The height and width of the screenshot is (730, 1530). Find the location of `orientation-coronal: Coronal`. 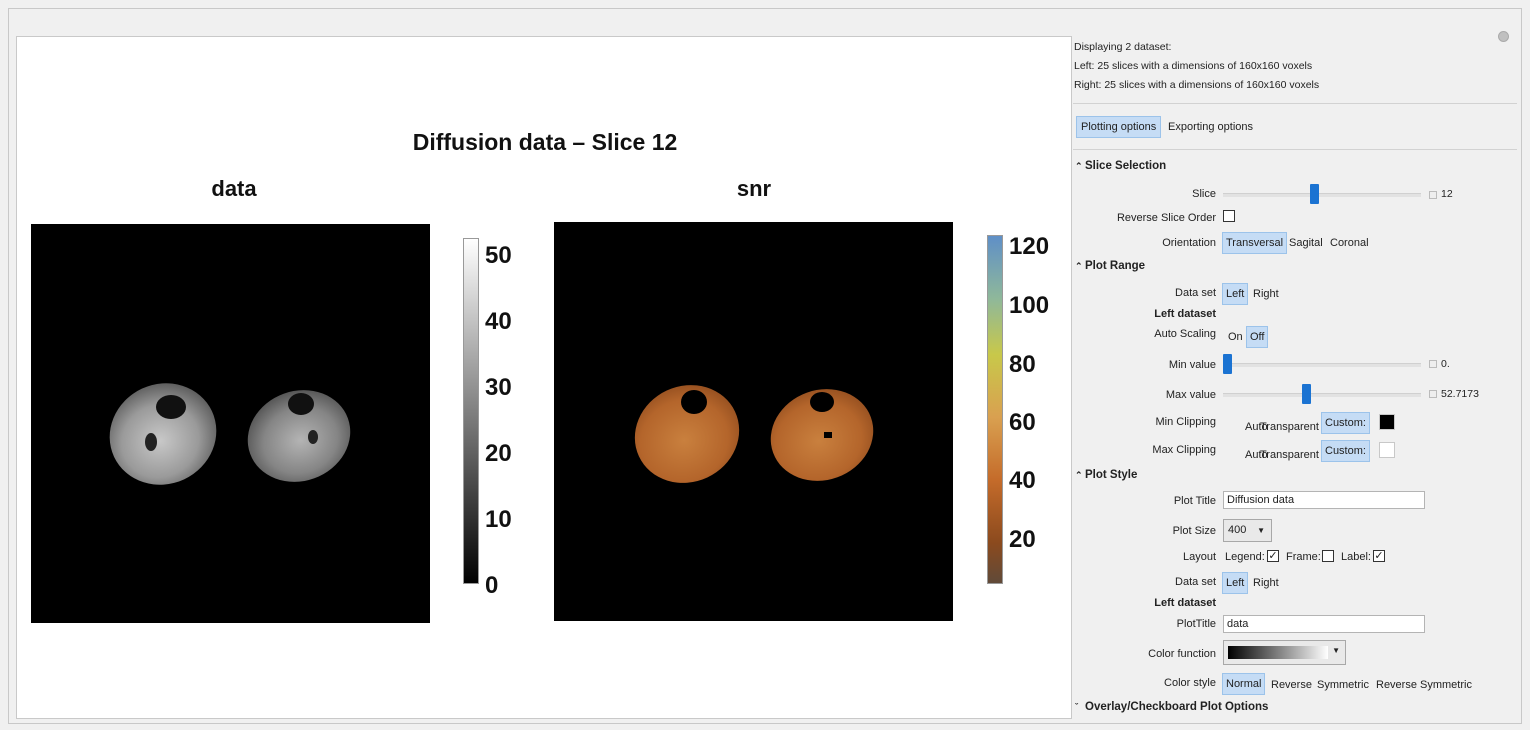

orientation-coronal: Coronal is located at coordinates (1349, 243).